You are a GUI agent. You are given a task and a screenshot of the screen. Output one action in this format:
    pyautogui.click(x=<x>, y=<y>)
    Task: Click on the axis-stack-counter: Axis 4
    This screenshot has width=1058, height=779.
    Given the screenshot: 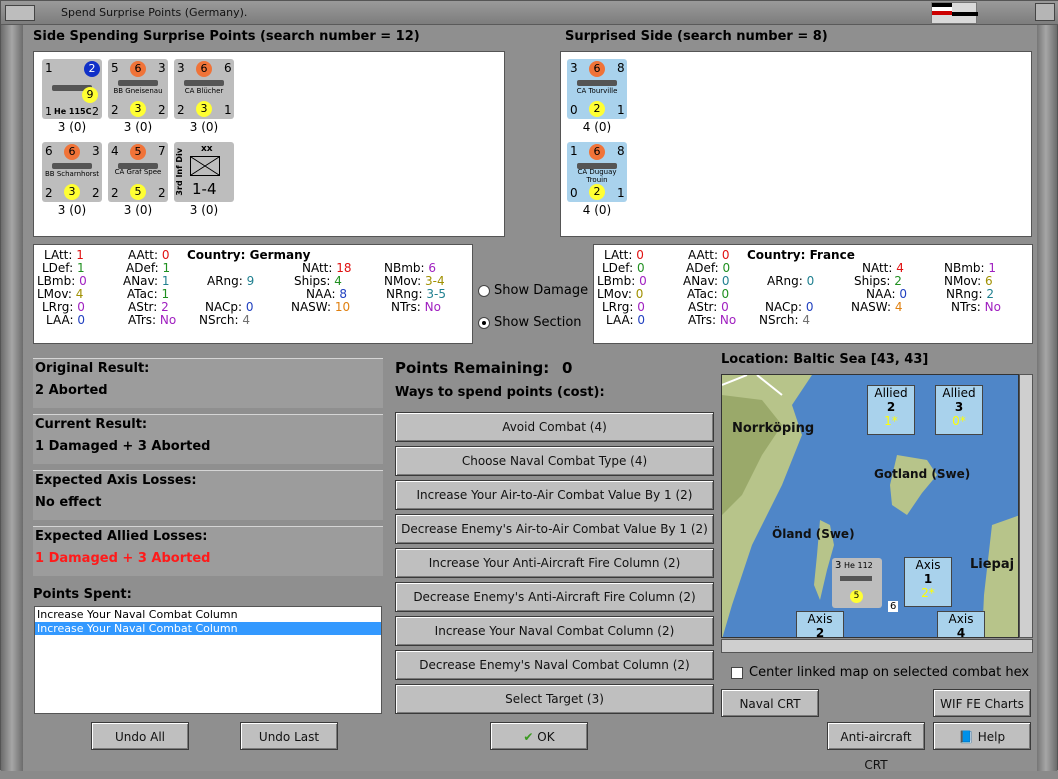 What is the action you would take?
    pyautogui.click(x=961, y=624)
    